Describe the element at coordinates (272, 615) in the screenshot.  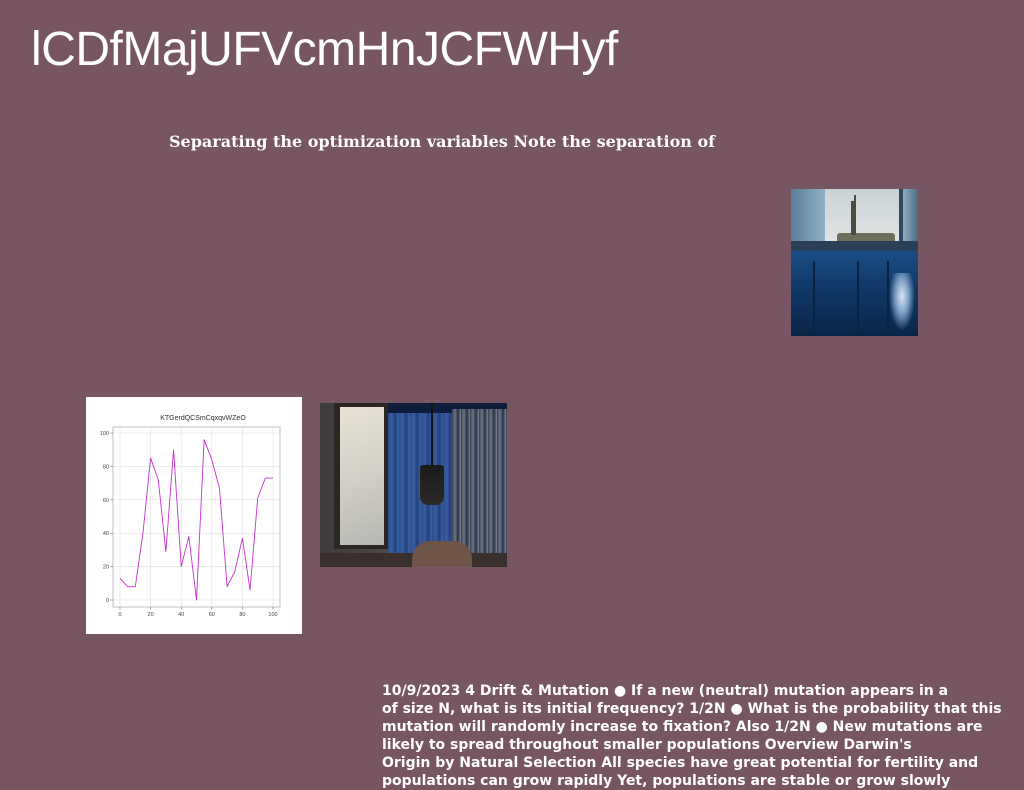
I see `chart-x-tick-label: 100` at that location.